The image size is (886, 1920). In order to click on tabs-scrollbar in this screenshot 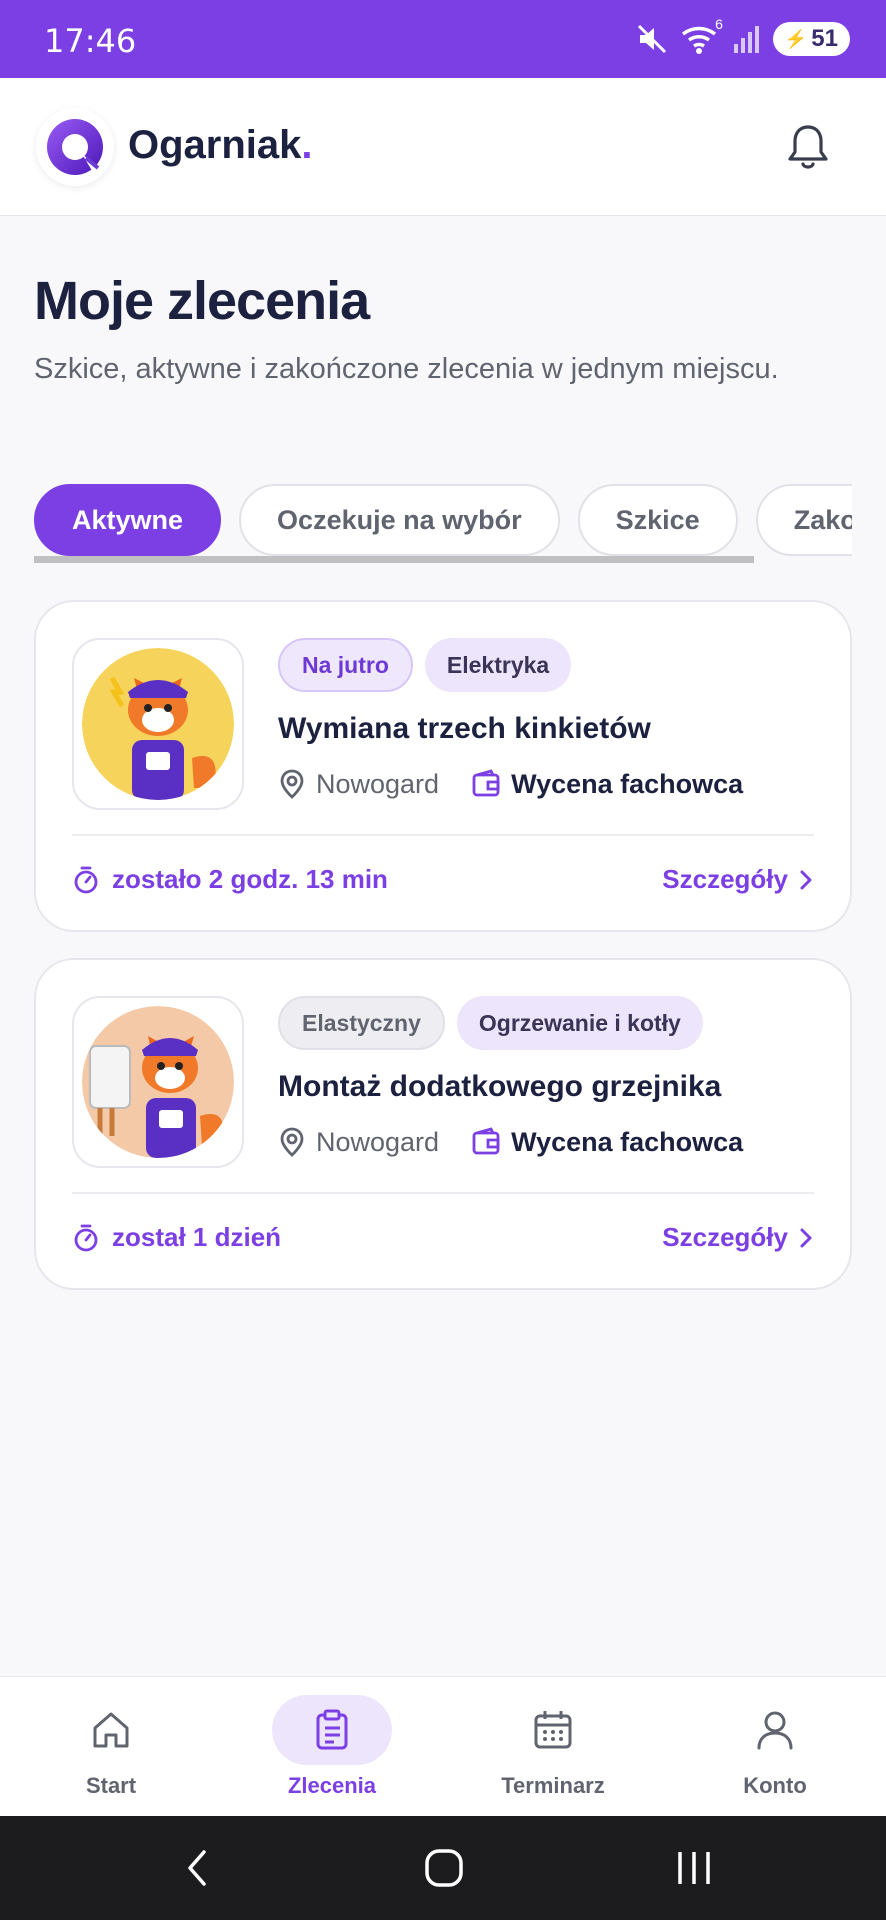, I will do `click(394, 559)`.